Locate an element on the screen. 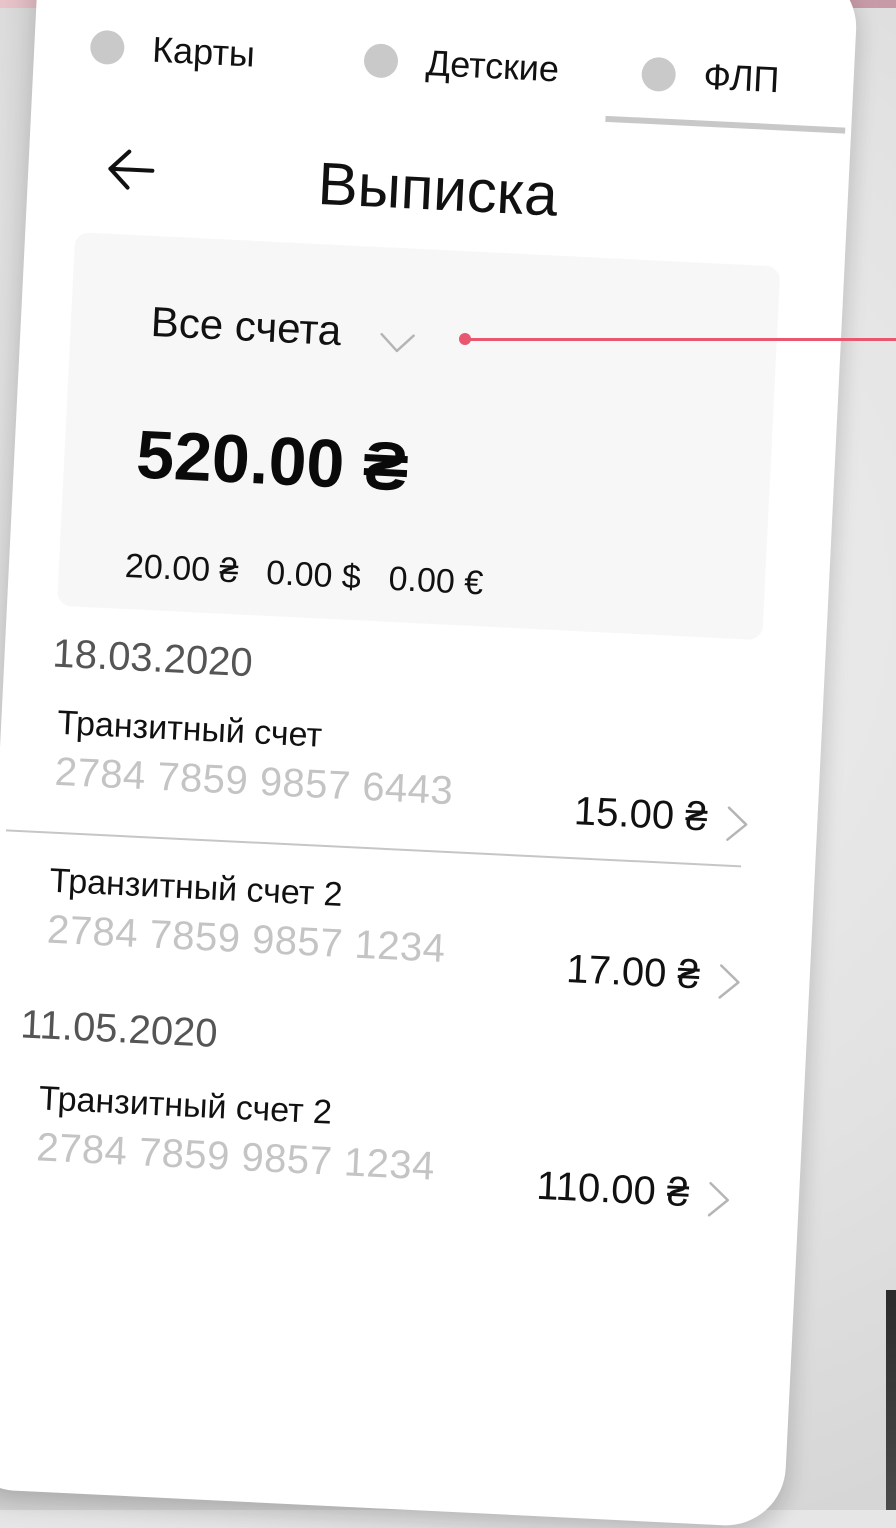  transaction-amount: 110.00 ₴ is located at coordinates (613, 1189).